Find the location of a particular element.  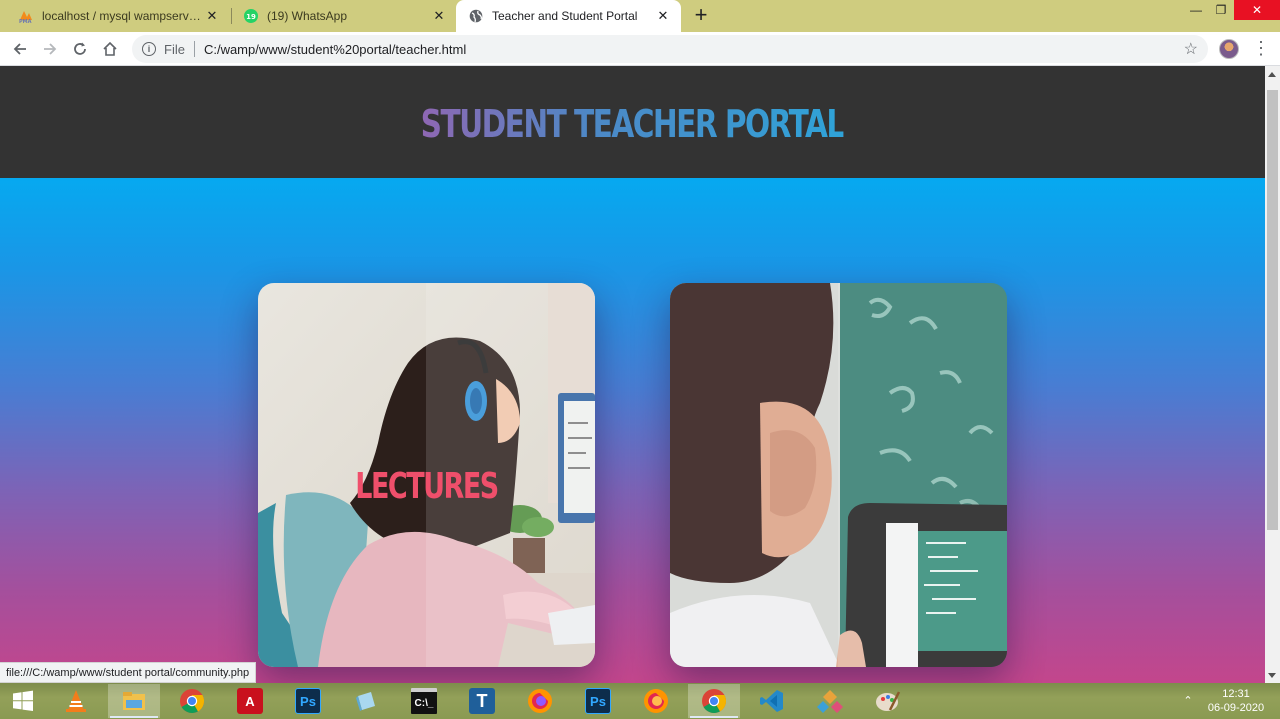

start-icon is located at coordinates (23, 700).